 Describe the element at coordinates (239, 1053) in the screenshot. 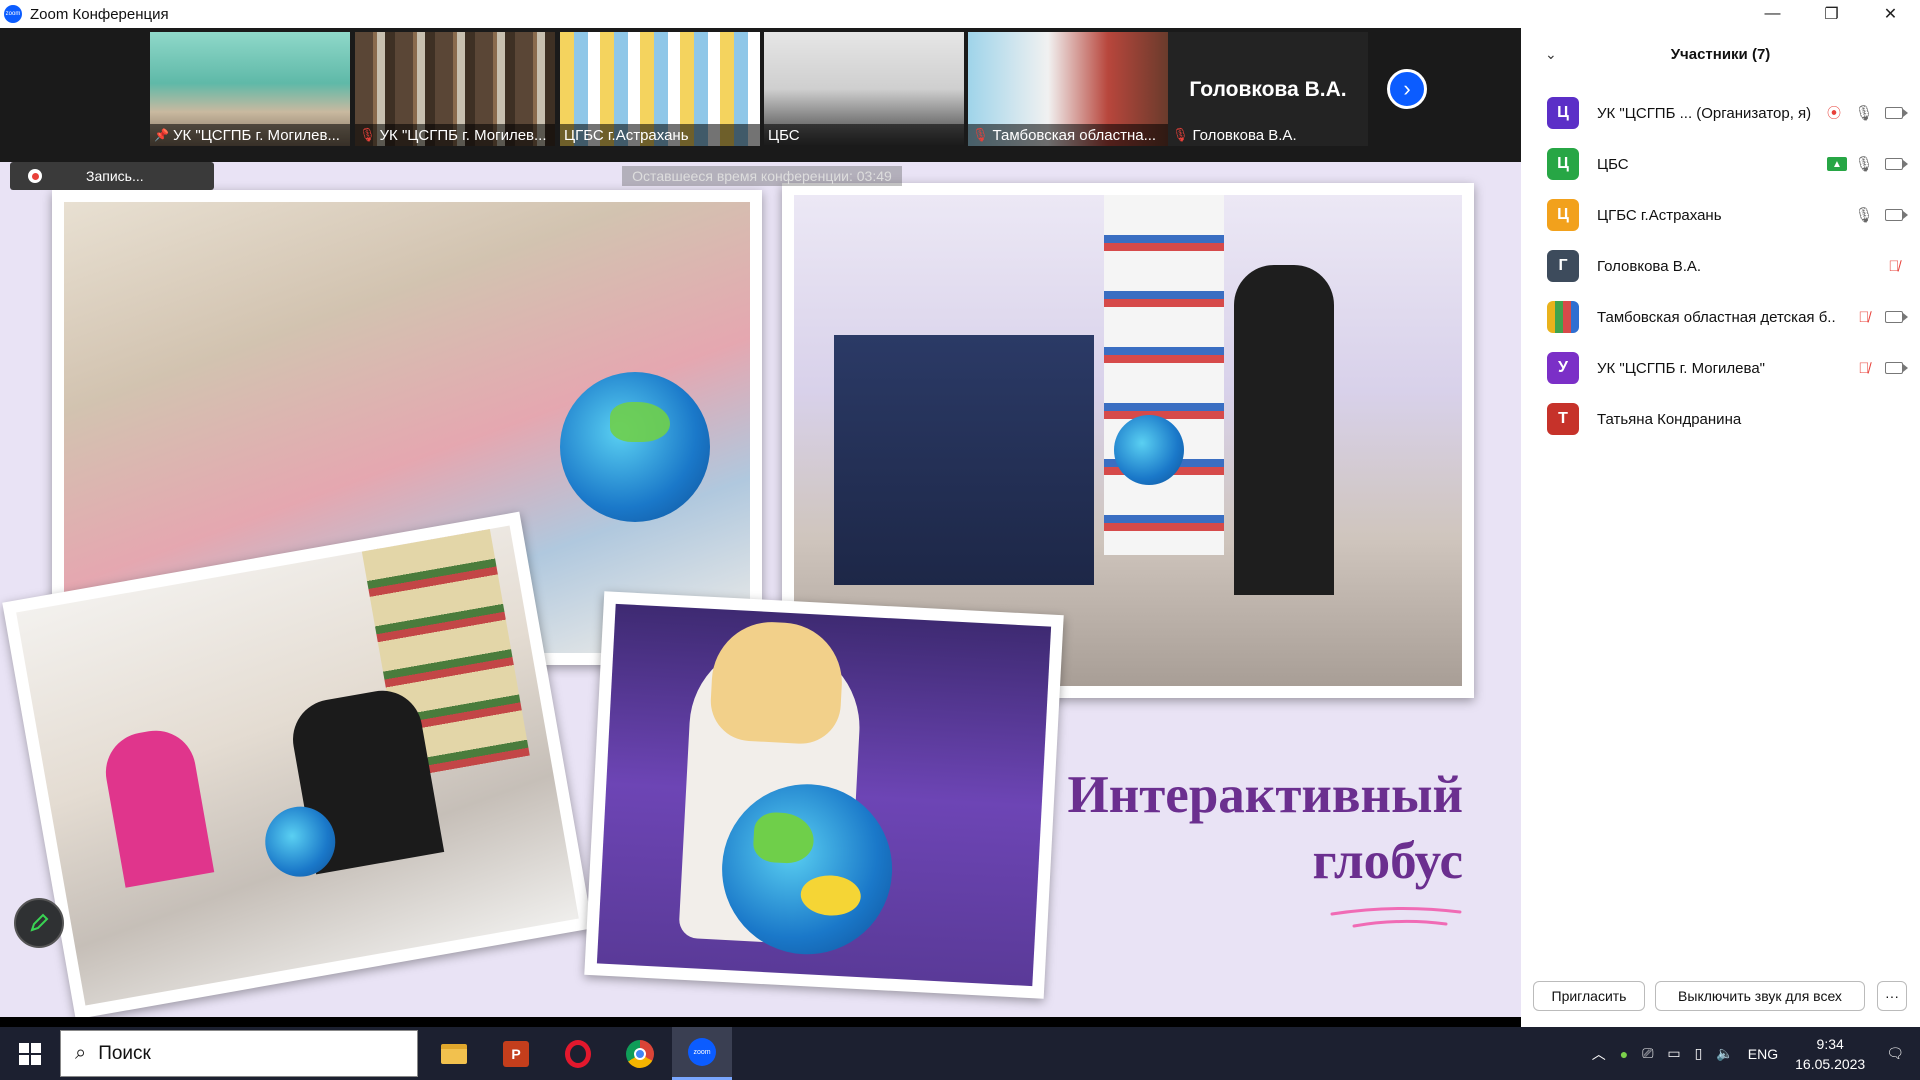

I see `taskbar-search: ⌕ Поиск` at that location.